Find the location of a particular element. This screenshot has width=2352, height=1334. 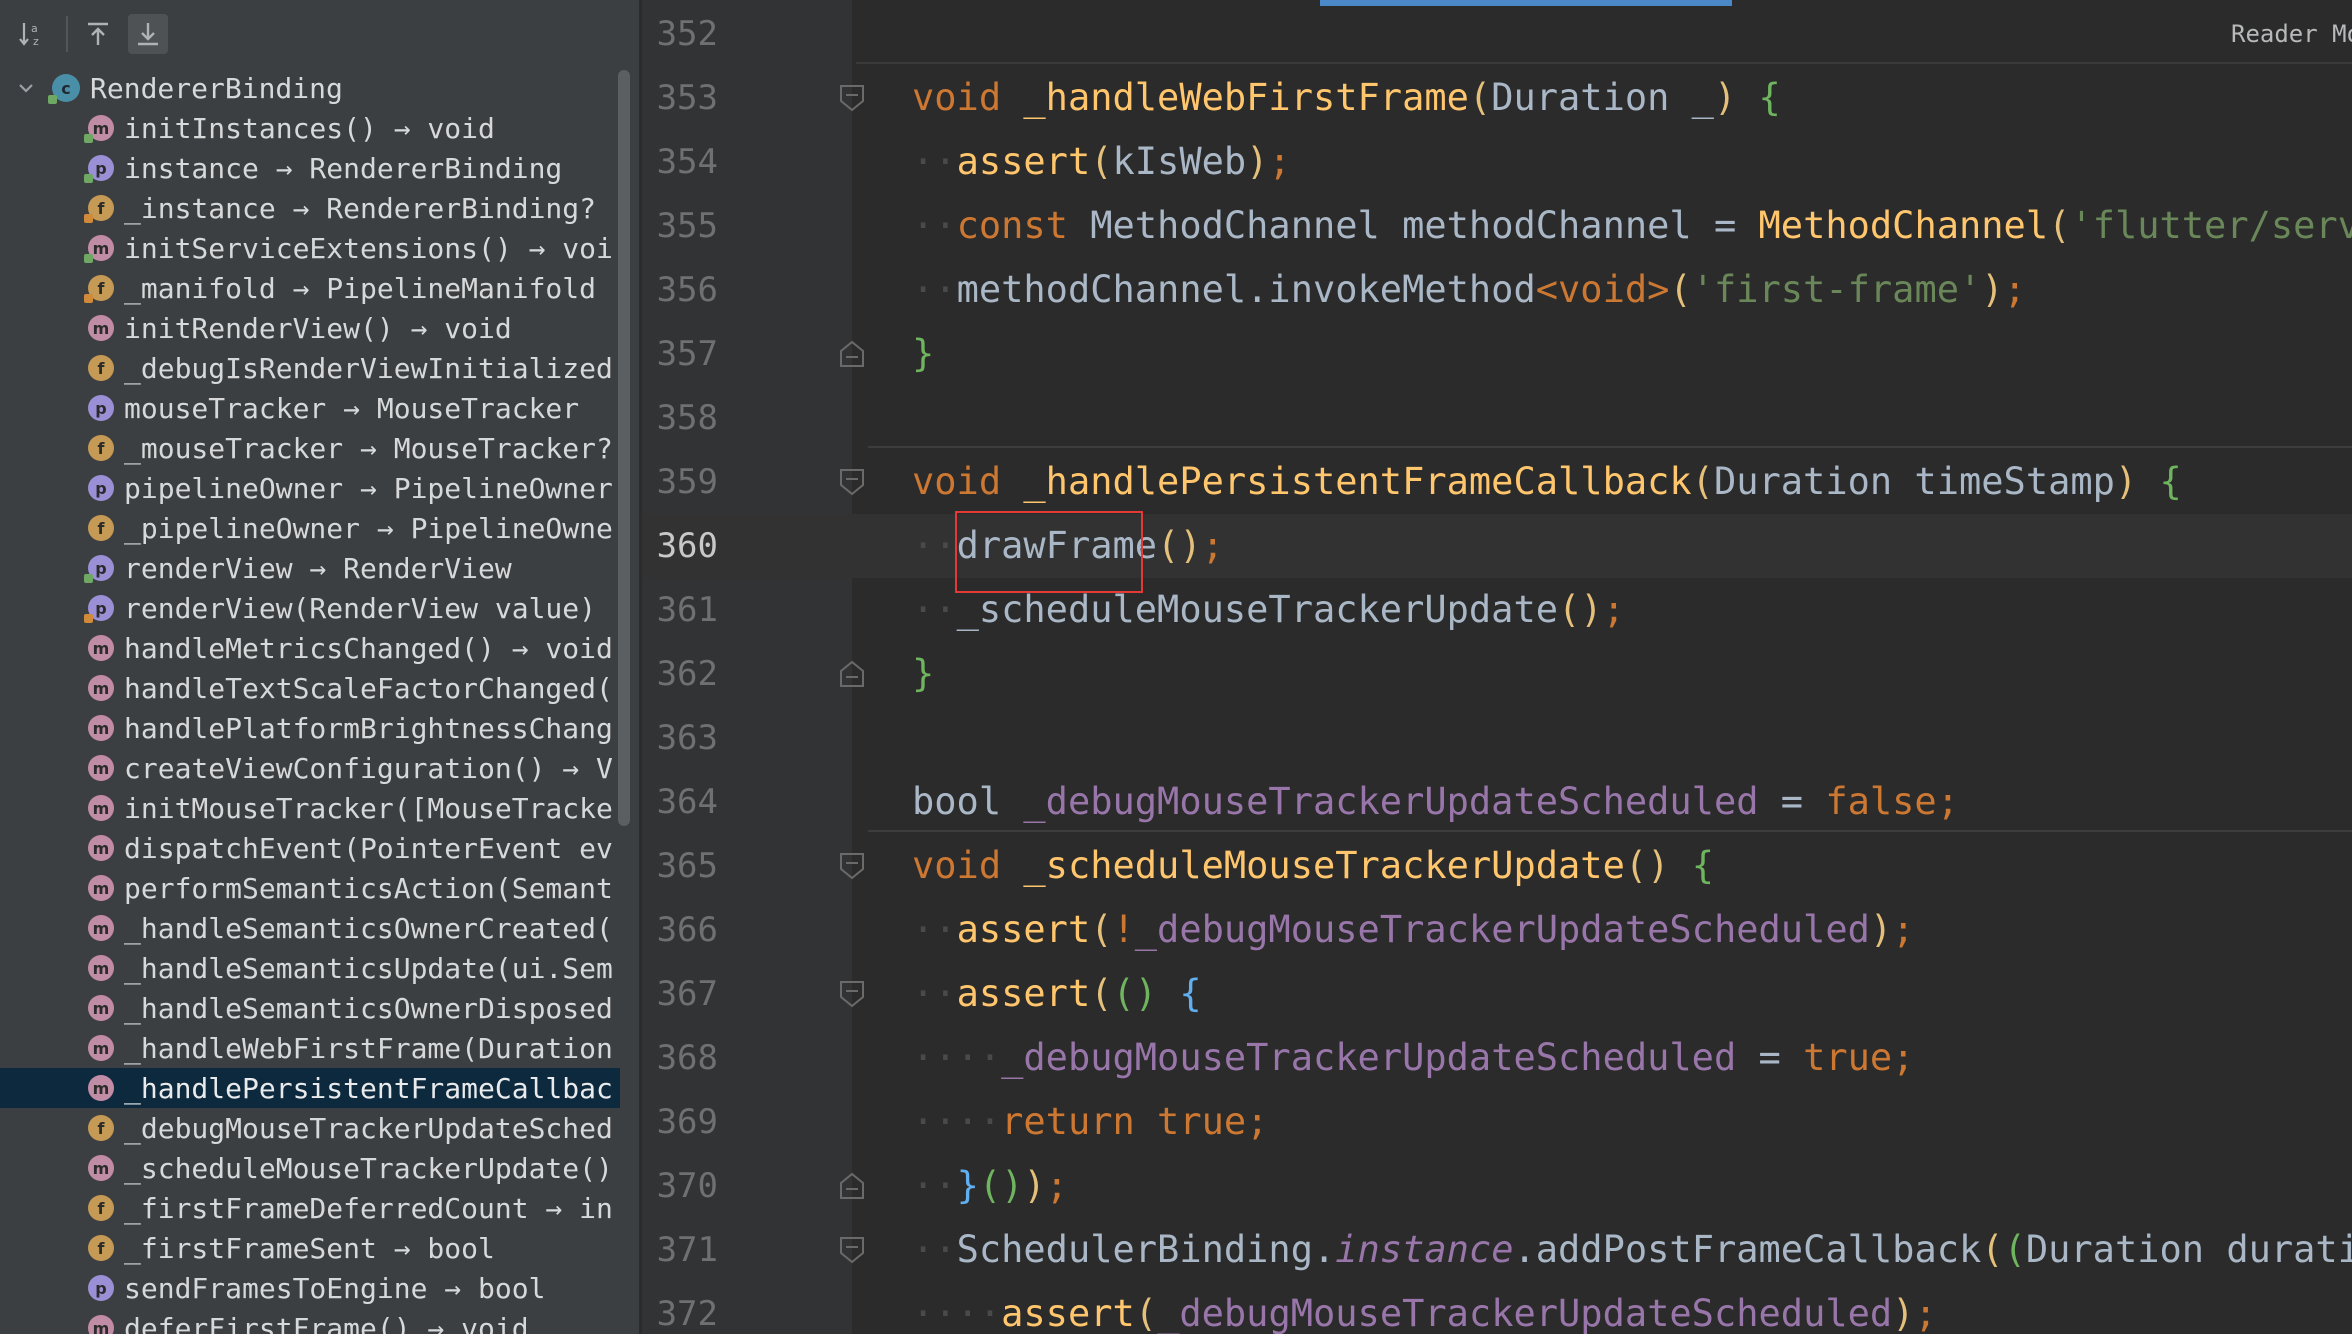

tree-item: m _handleSemanticsOwnerDisposed is located at coordinates (310, 1008).